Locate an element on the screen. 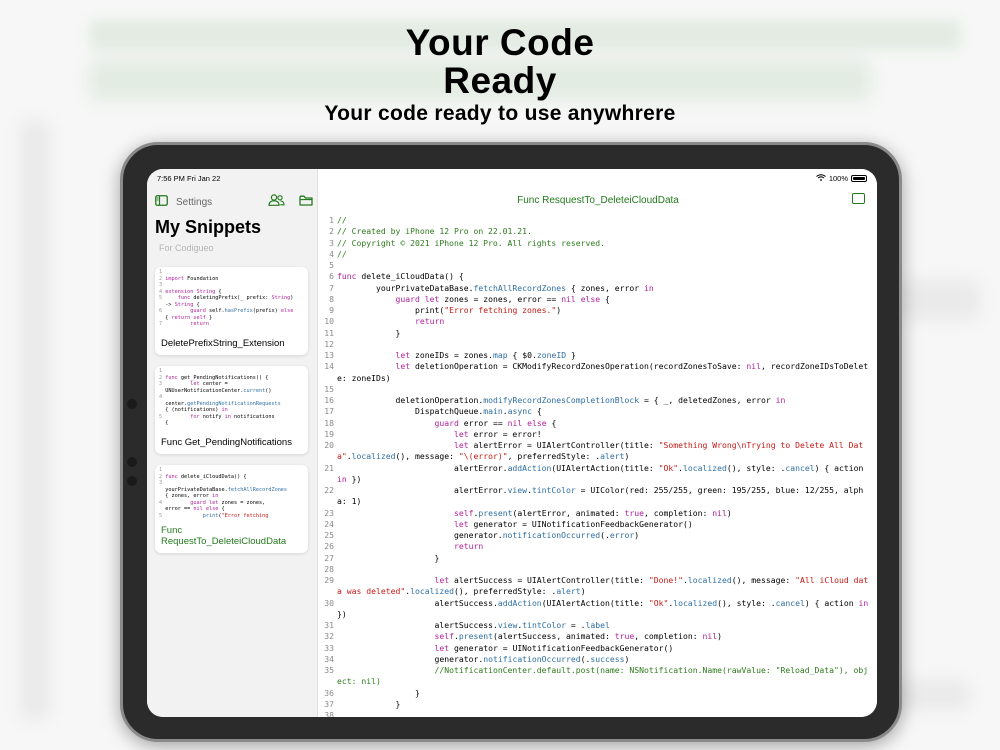 The width and height of the screenshot is (1000, 750). snippet-title: Func RequestTo_DeleteiCloudData is located at coordinates (224, 536).